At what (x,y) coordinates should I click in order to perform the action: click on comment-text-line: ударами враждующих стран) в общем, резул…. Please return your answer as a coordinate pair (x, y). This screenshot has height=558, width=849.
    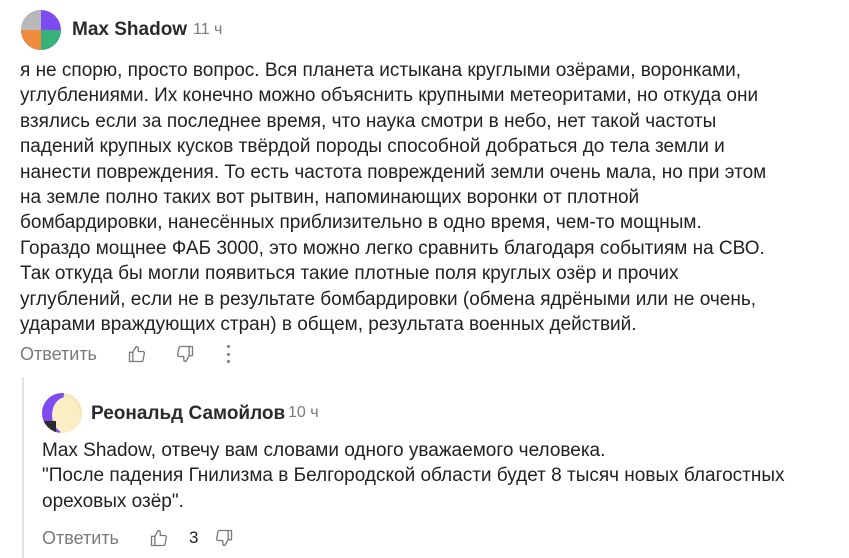
    Looking at the image, I should click on (328, 325).